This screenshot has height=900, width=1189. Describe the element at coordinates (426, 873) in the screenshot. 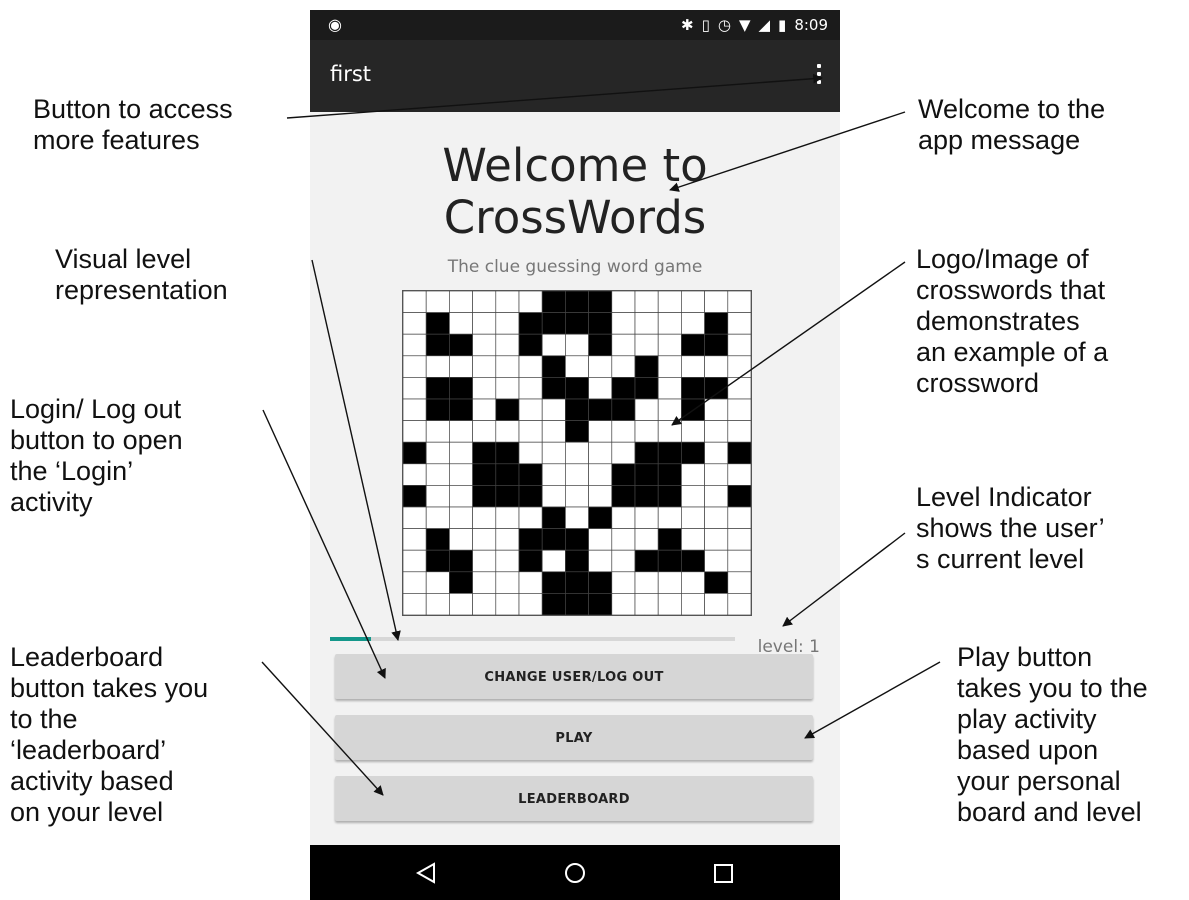

I see `back-icon` at that location.